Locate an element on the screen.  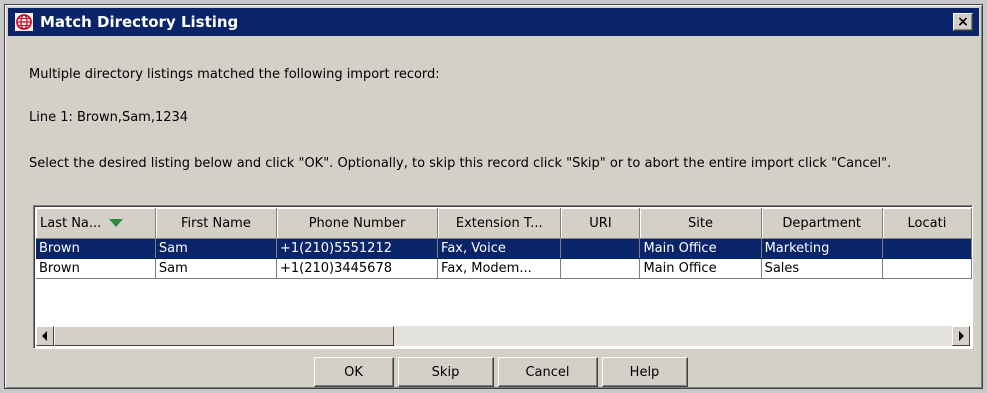
import-record-text: Line 1: Brown,Sam,1234 is located at coordinates (109, 117).